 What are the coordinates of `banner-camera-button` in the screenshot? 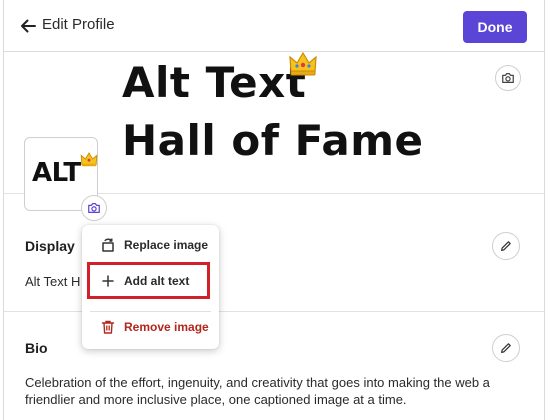 It's located at (508, 78).